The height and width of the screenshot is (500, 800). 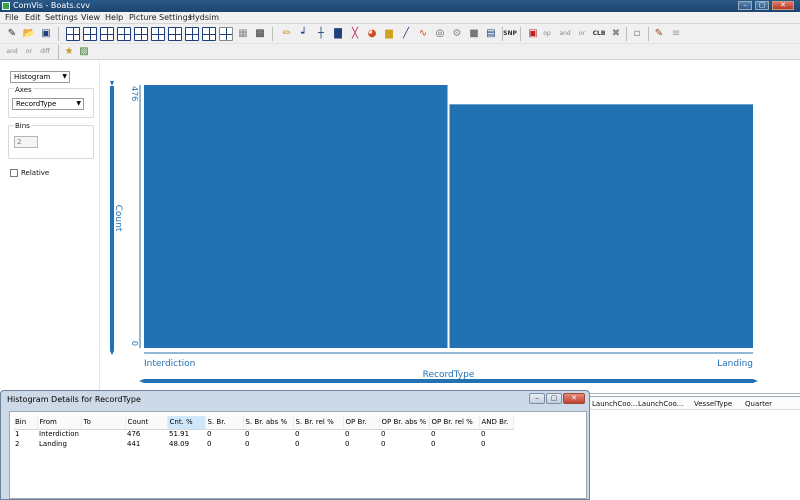 What do you see at coordinates (35, 173) in the screenshot?
I see `relative-label: Relative` at bounding box center [35, 173].